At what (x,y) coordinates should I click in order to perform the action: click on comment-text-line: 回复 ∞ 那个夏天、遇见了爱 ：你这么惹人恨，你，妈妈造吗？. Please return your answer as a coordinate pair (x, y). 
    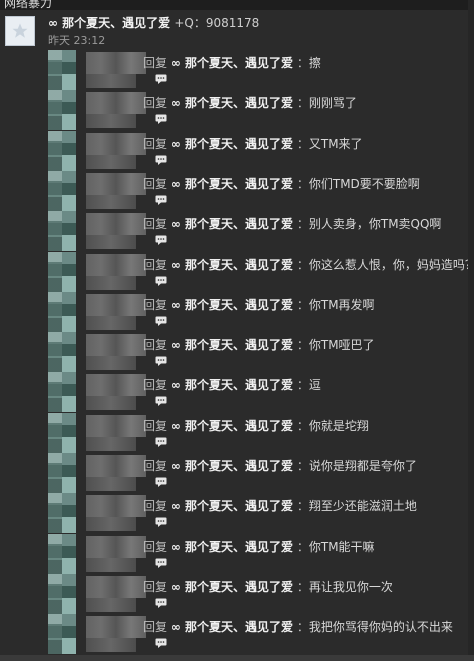
    Looking at the image, I should click on (308, 264).